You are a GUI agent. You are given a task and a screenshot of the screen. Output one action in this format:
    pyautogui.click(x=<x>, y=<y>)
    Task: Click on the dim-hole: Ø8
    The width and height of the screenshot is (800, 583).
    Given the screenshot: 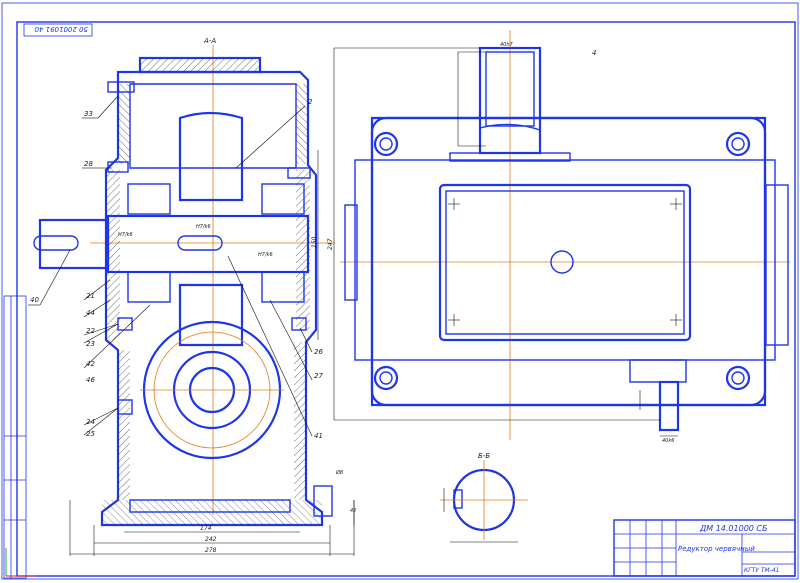 What is the action you would take?
    pyautogui.click(x=339, y=472)
    